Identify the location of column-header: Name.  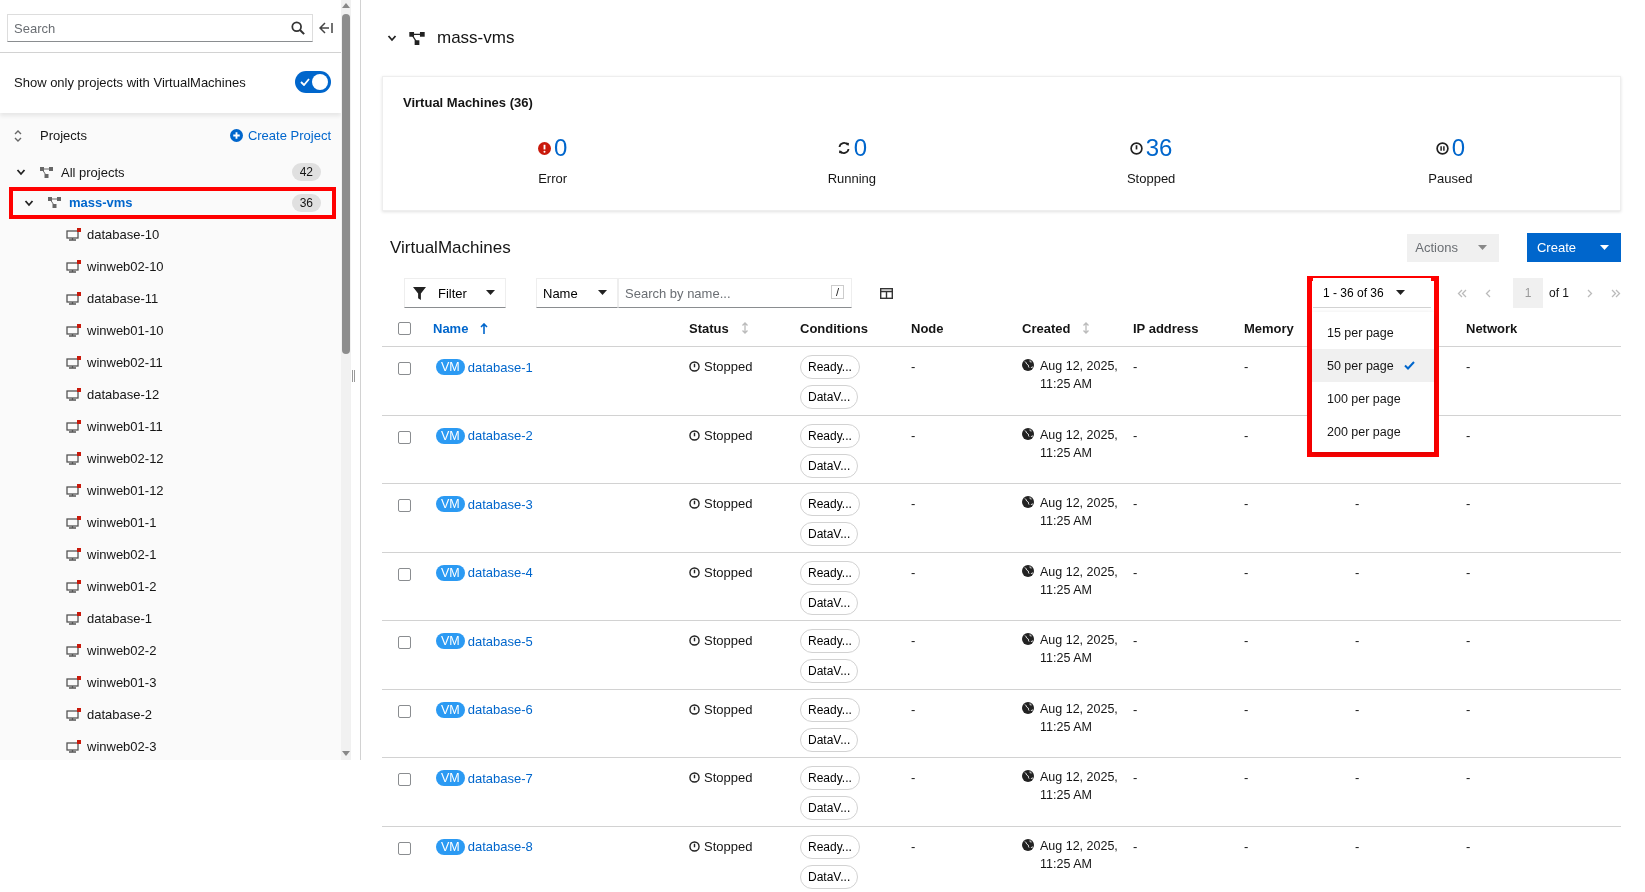
(451, 328).